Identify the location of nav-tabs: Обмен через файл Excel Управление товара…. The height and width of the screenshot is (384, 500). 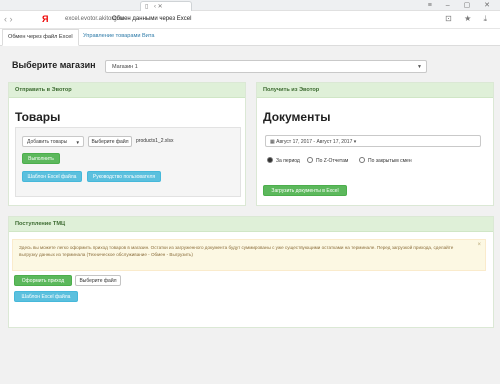
(250, 37).